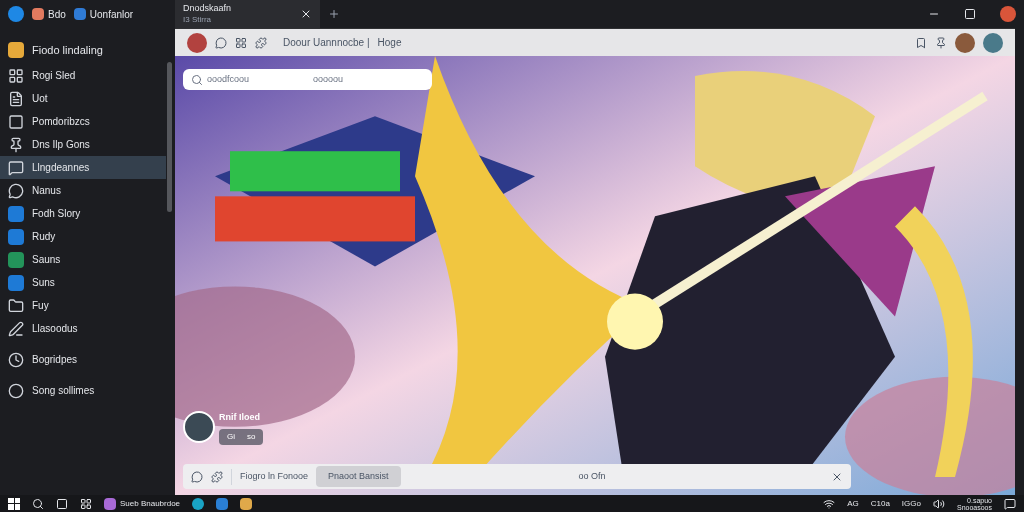 This screenshot has width=1024, height=512. Describe the element at coordinates (16, 14) in the screenshot. I see `browser-logo-icon` at that location.